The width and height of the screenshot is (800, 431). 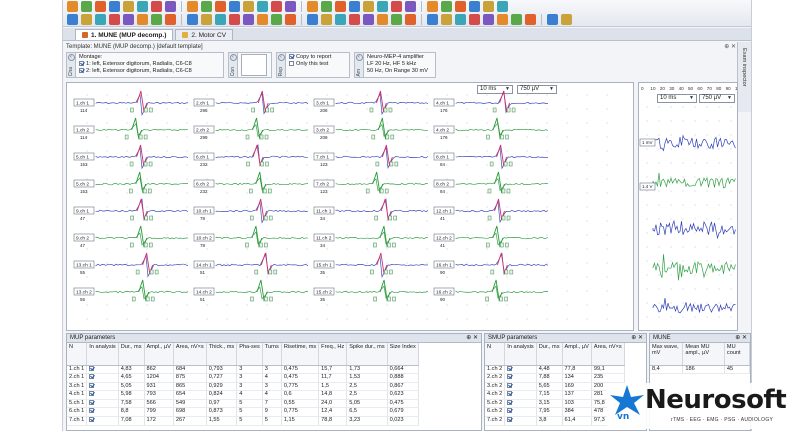 I want to click on table-row: 4.ch 2 7,15 137 281, so click(x=555, y=395).